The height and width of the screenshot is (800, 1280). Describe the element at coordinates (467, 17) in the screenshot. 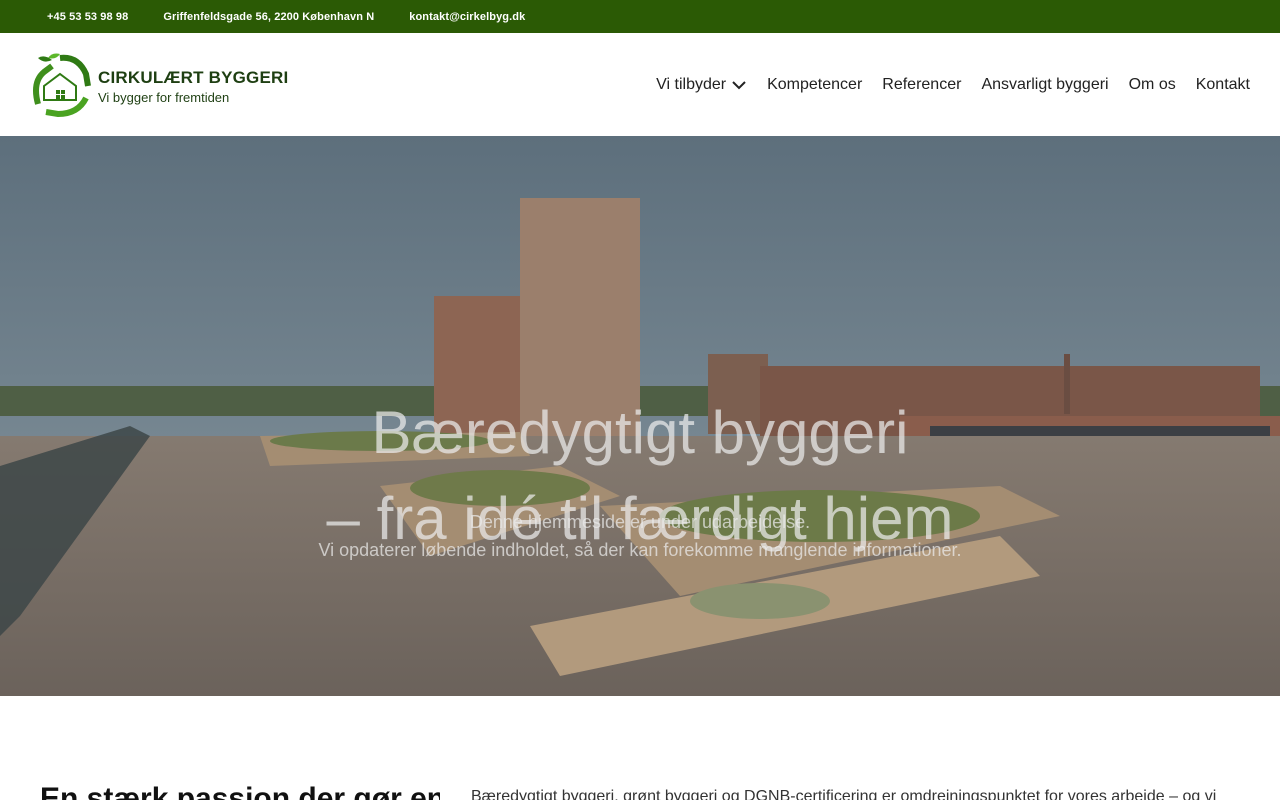

I see `email-link: kontakt@cirkelbyg.dk` at that location.